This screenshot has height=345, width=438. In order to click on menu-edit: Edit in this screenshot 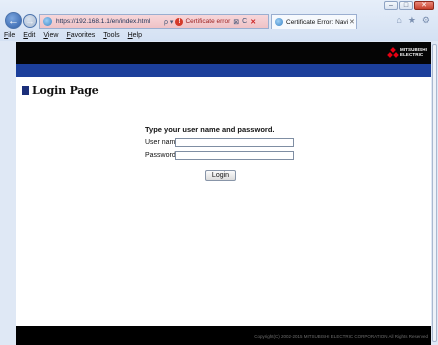, I will do `click(29, 36)`.